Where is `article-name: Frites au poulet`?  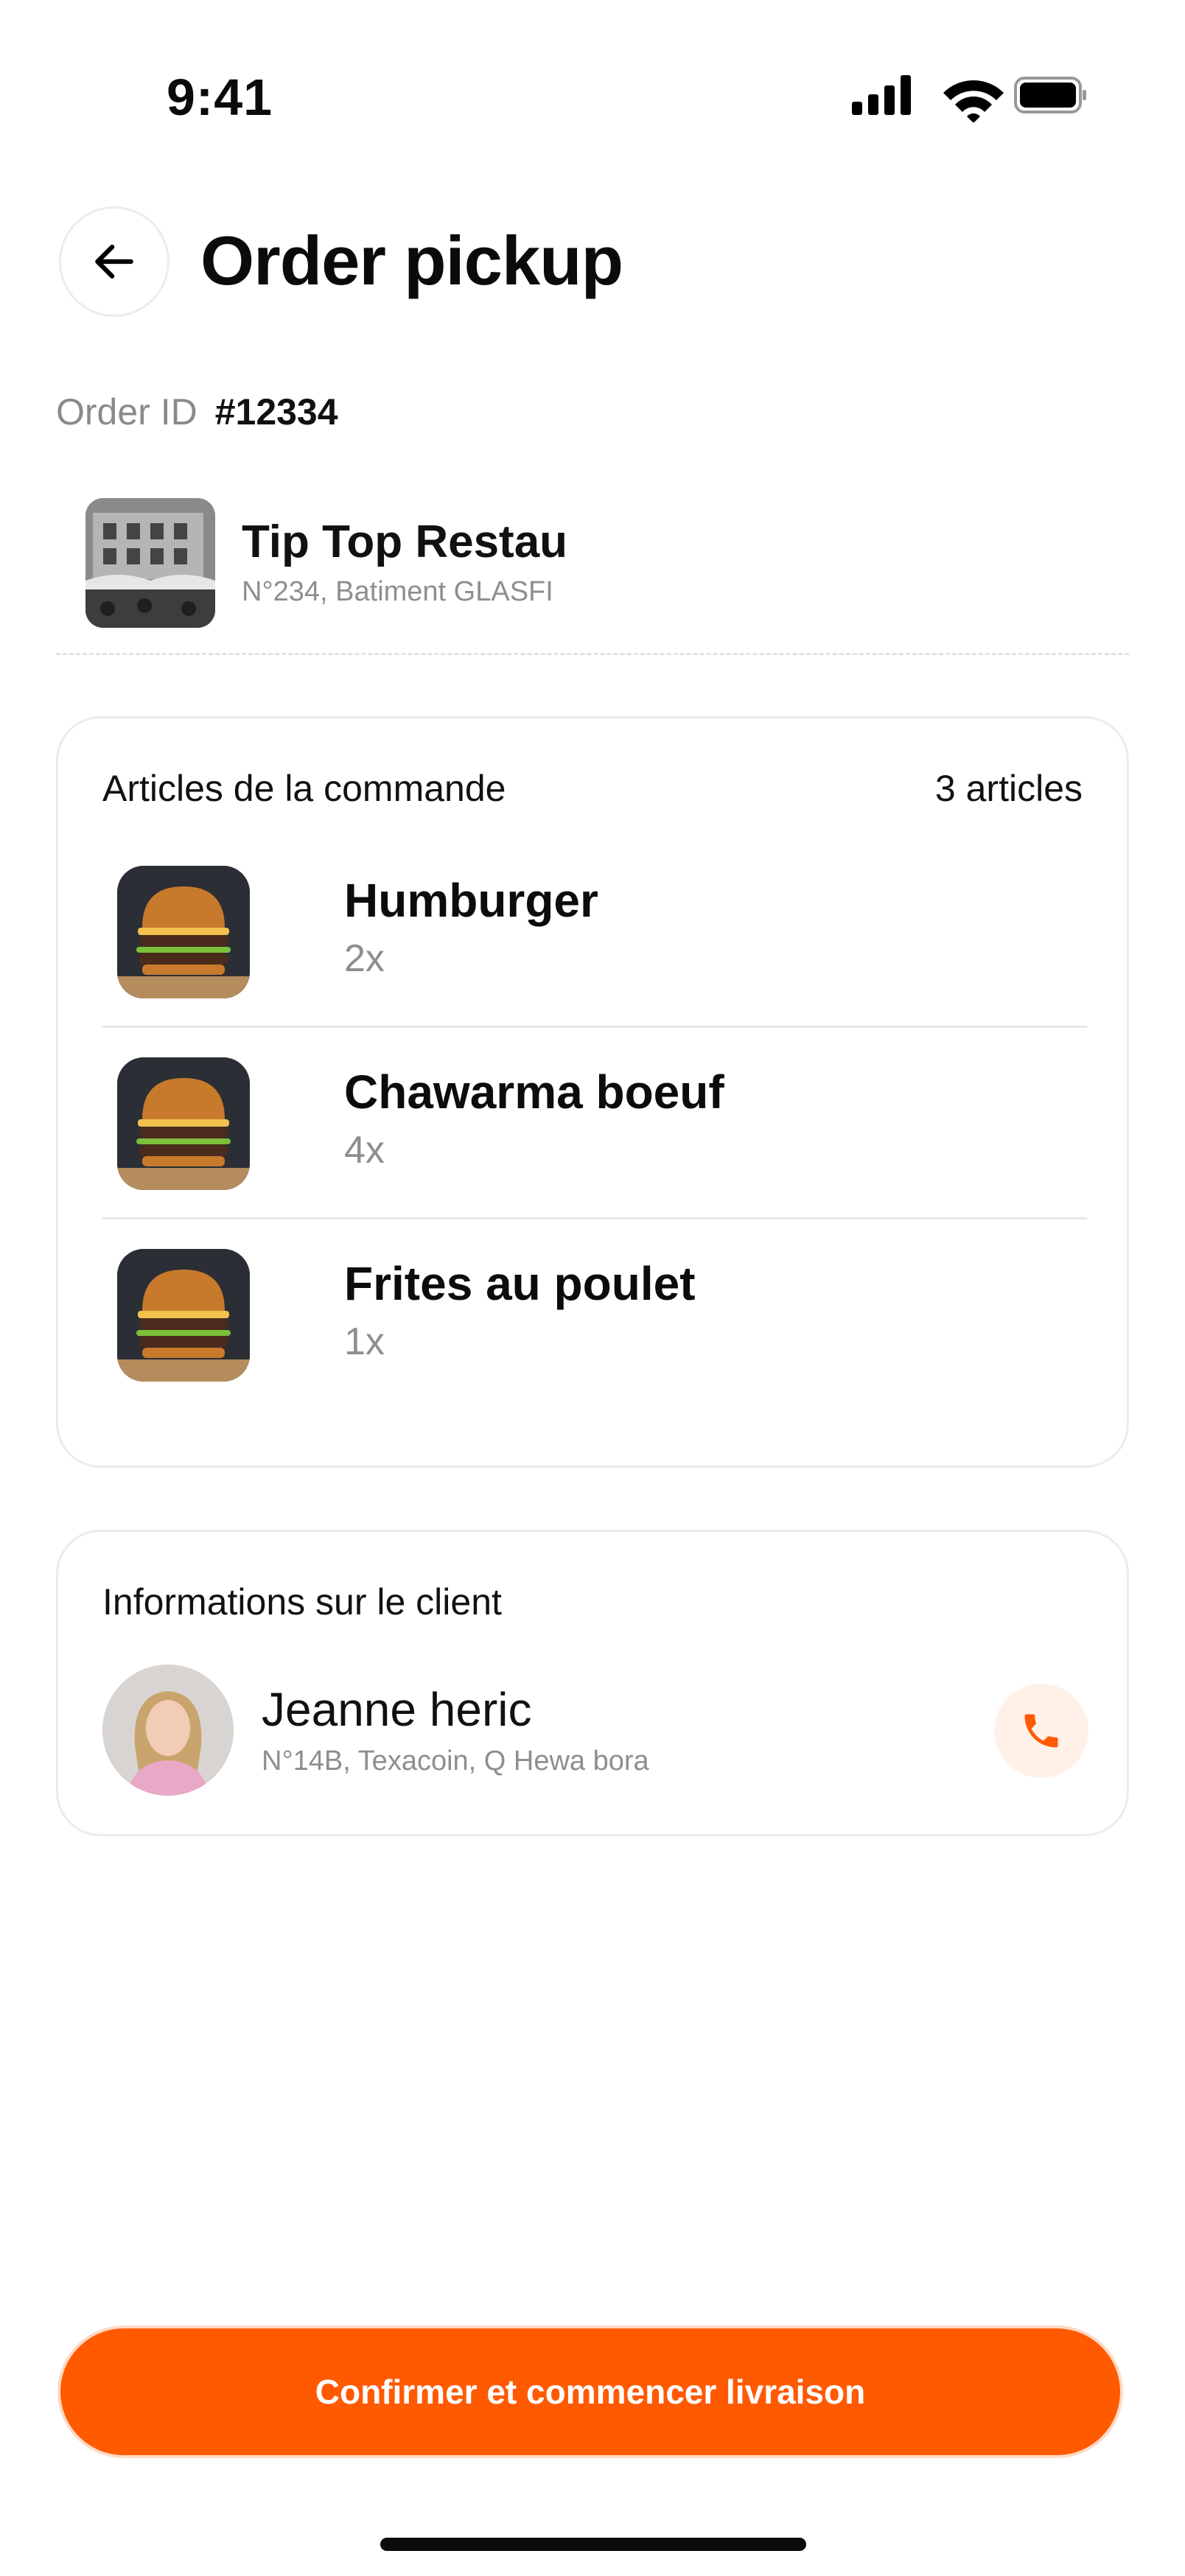
article-name: Frites au poulet is located at coordinates (520, 1283).